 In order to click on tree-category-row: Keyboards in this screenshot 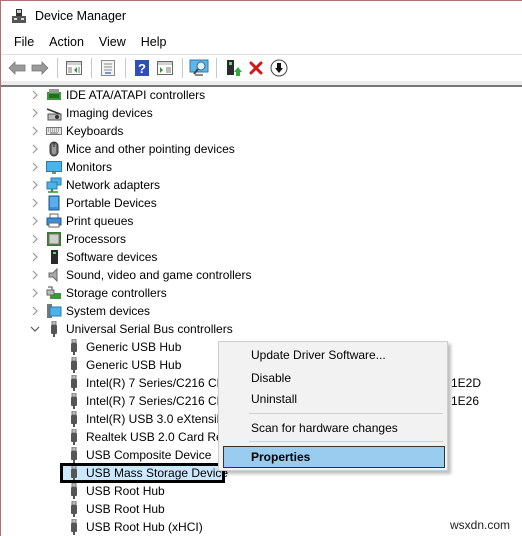, I will do `click(262, 131)`.